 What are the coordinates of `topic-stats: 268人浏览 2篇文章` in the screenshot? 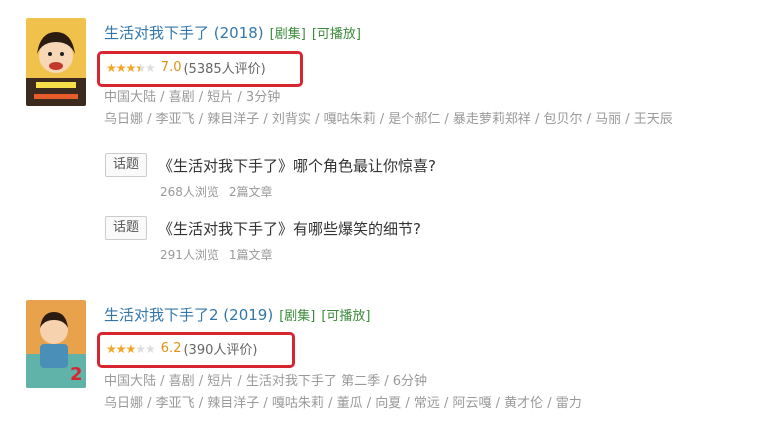 It's located at (216, 191).